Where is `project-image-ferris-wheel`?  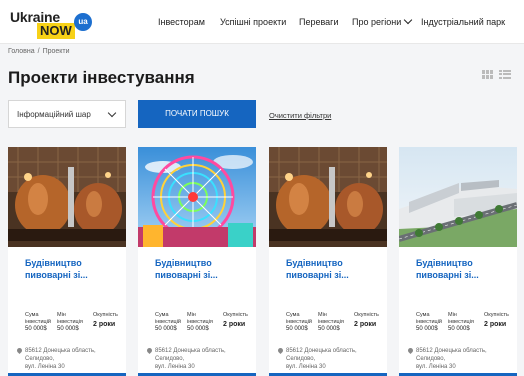
project-image-ferris-wheel is located at coordinates (197, 197).